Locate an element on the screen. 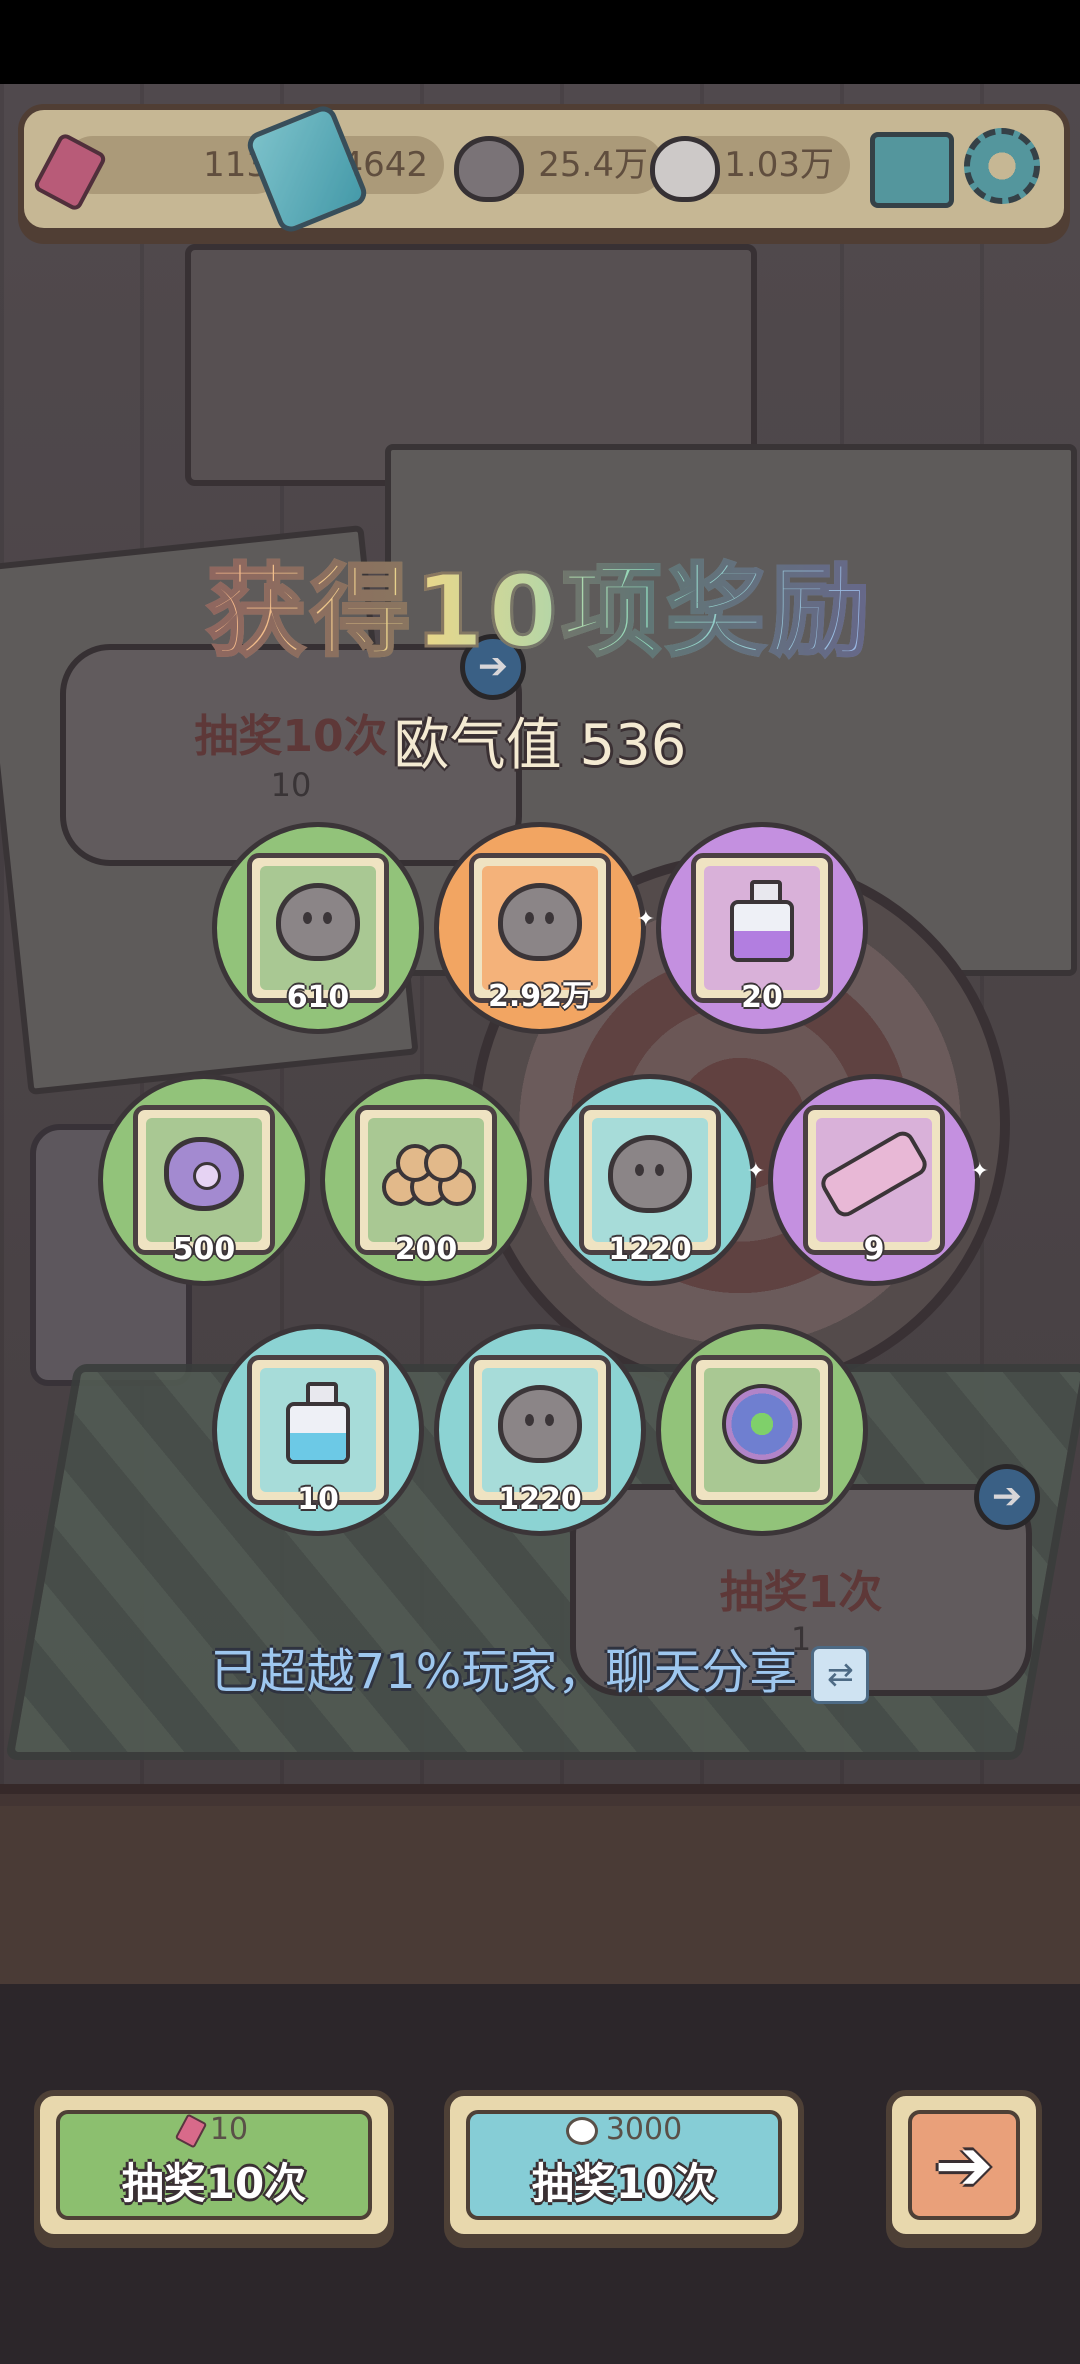 The width and height of the screenshot is (1080, 2364). share-prompt: 已超越71%玩家，聊天分享 ⇄ is located at coordinates (540, 1668).